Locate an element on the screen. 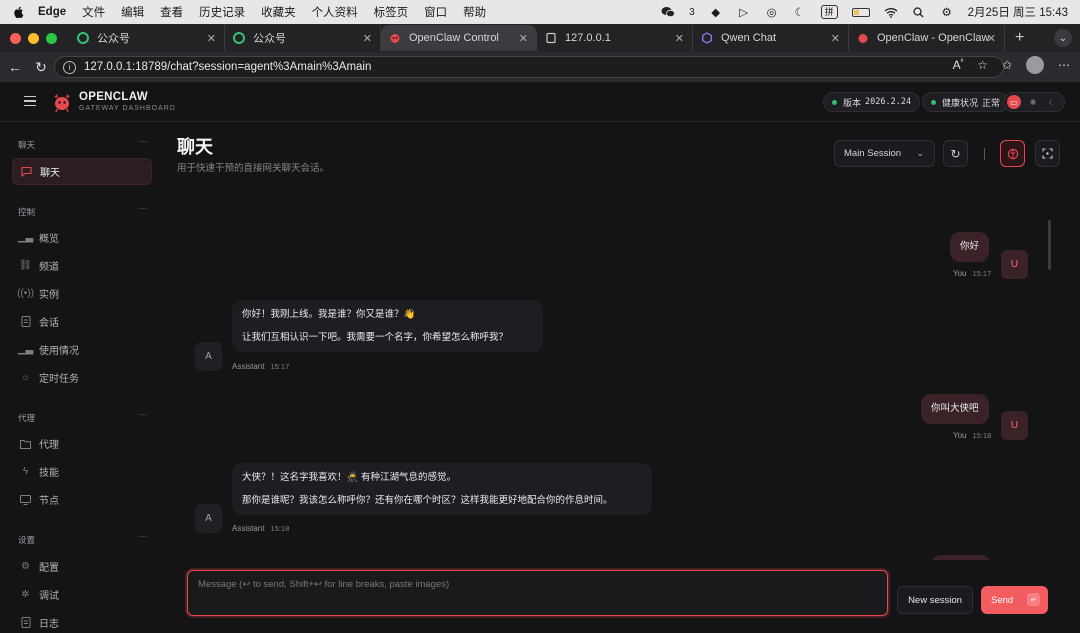 The image size is (1080, 633). battery-icon is located at coordinates (860, 12).